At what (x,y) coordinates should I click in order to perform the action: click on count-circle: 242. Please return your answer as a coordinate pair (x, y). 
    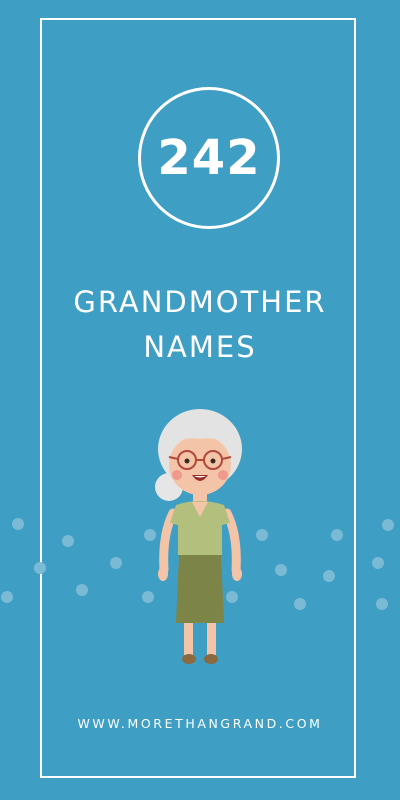
    Looking at the image, I should click on (209, 158).